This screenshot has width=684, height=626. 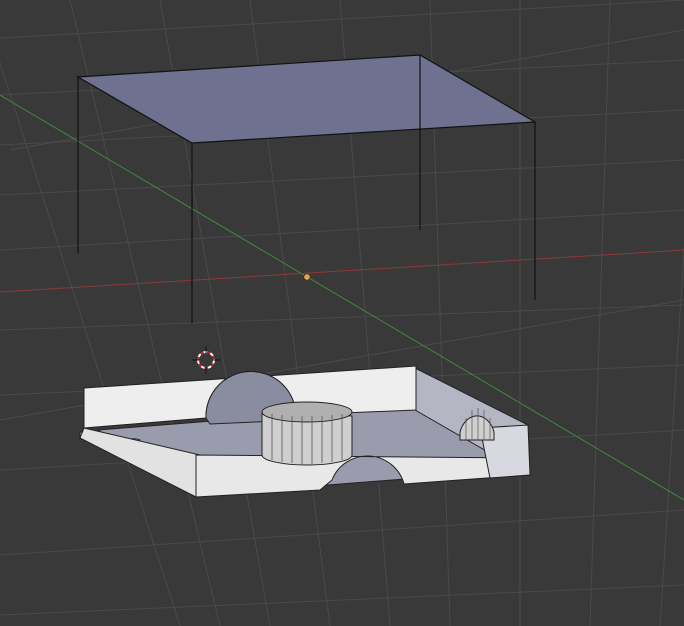 I want to click on tray-cylinder, so click(x=307, y=433).